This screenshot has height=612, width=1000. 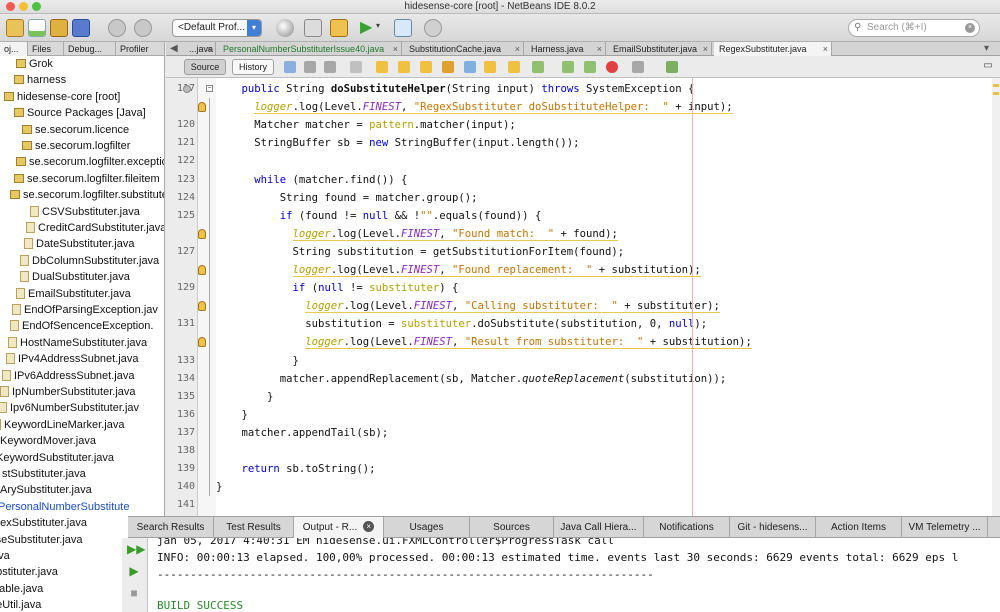 I want to click on tree-item: HostNameSubstituter.java, so click(x=77, y=343).